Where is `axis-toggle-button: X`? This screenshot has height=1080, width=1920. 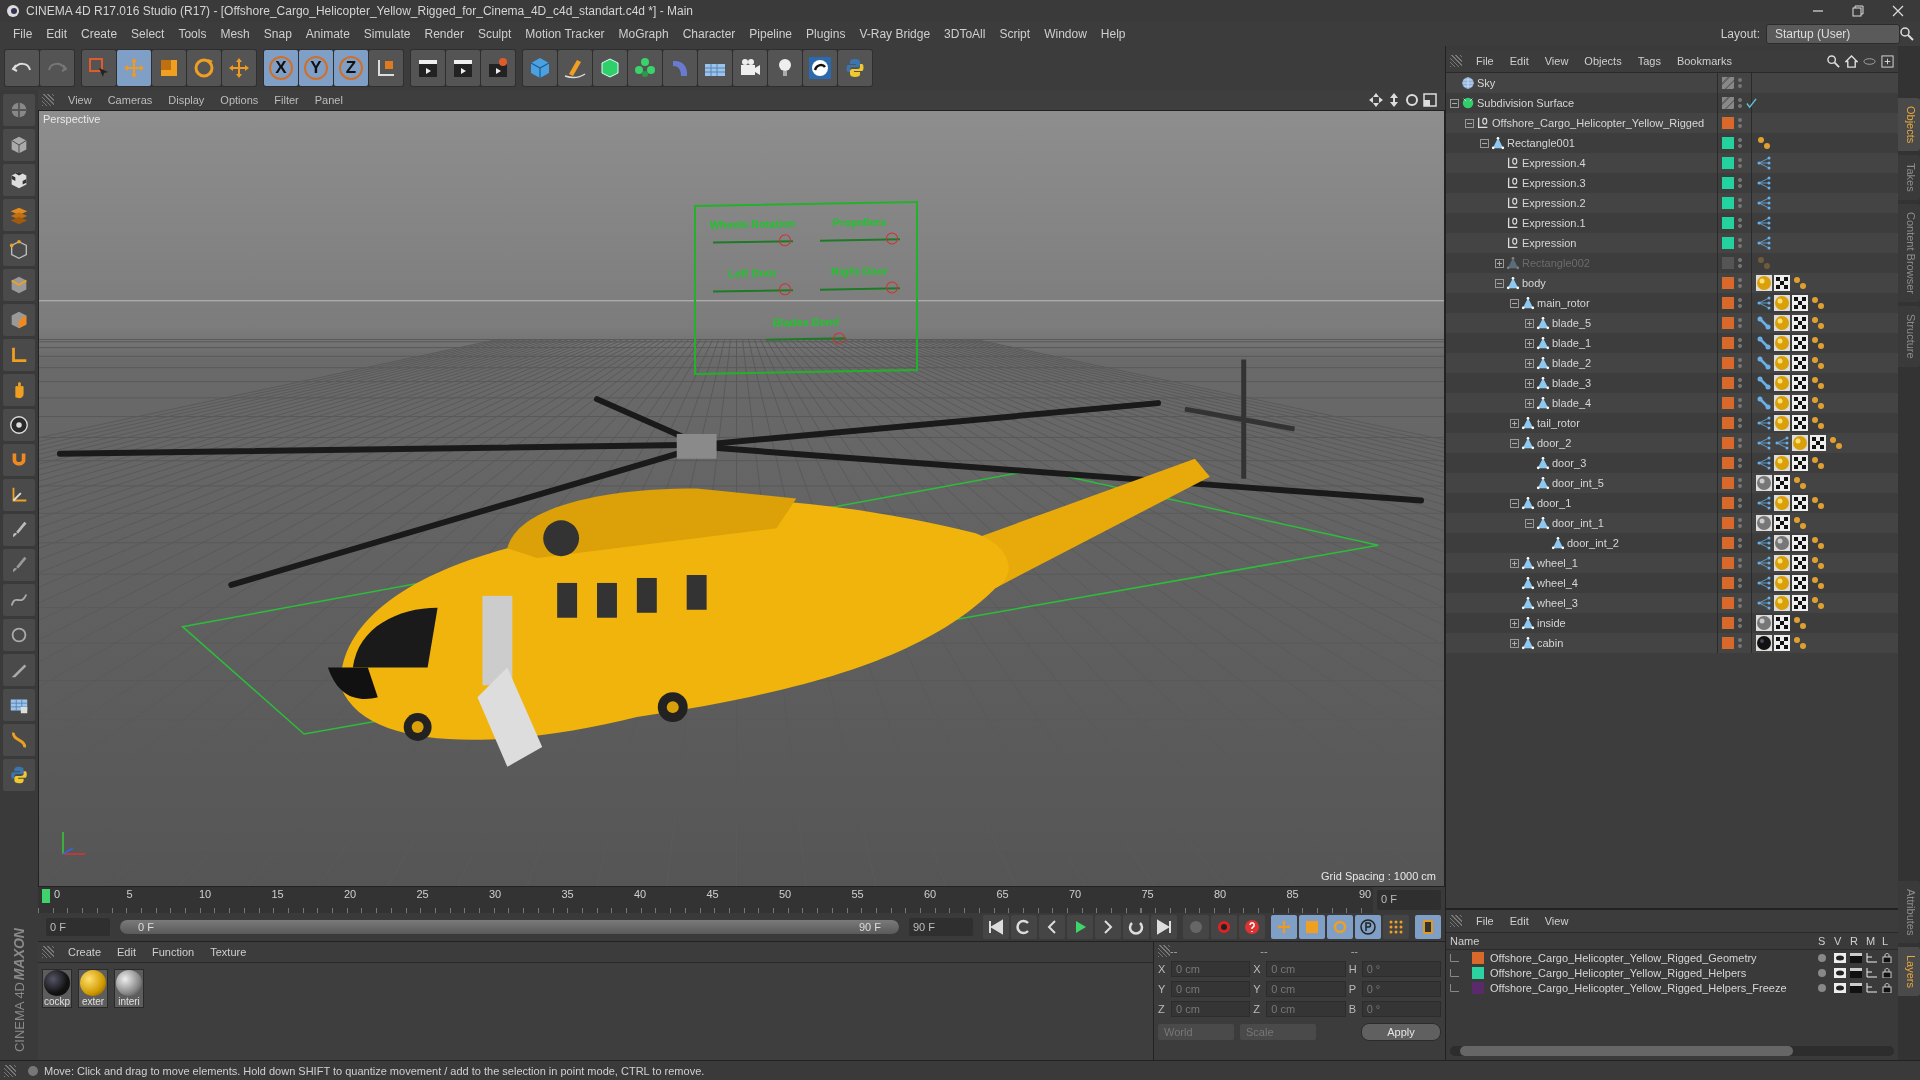
axis-toggle-button: X is located at coordinates (281, 68).